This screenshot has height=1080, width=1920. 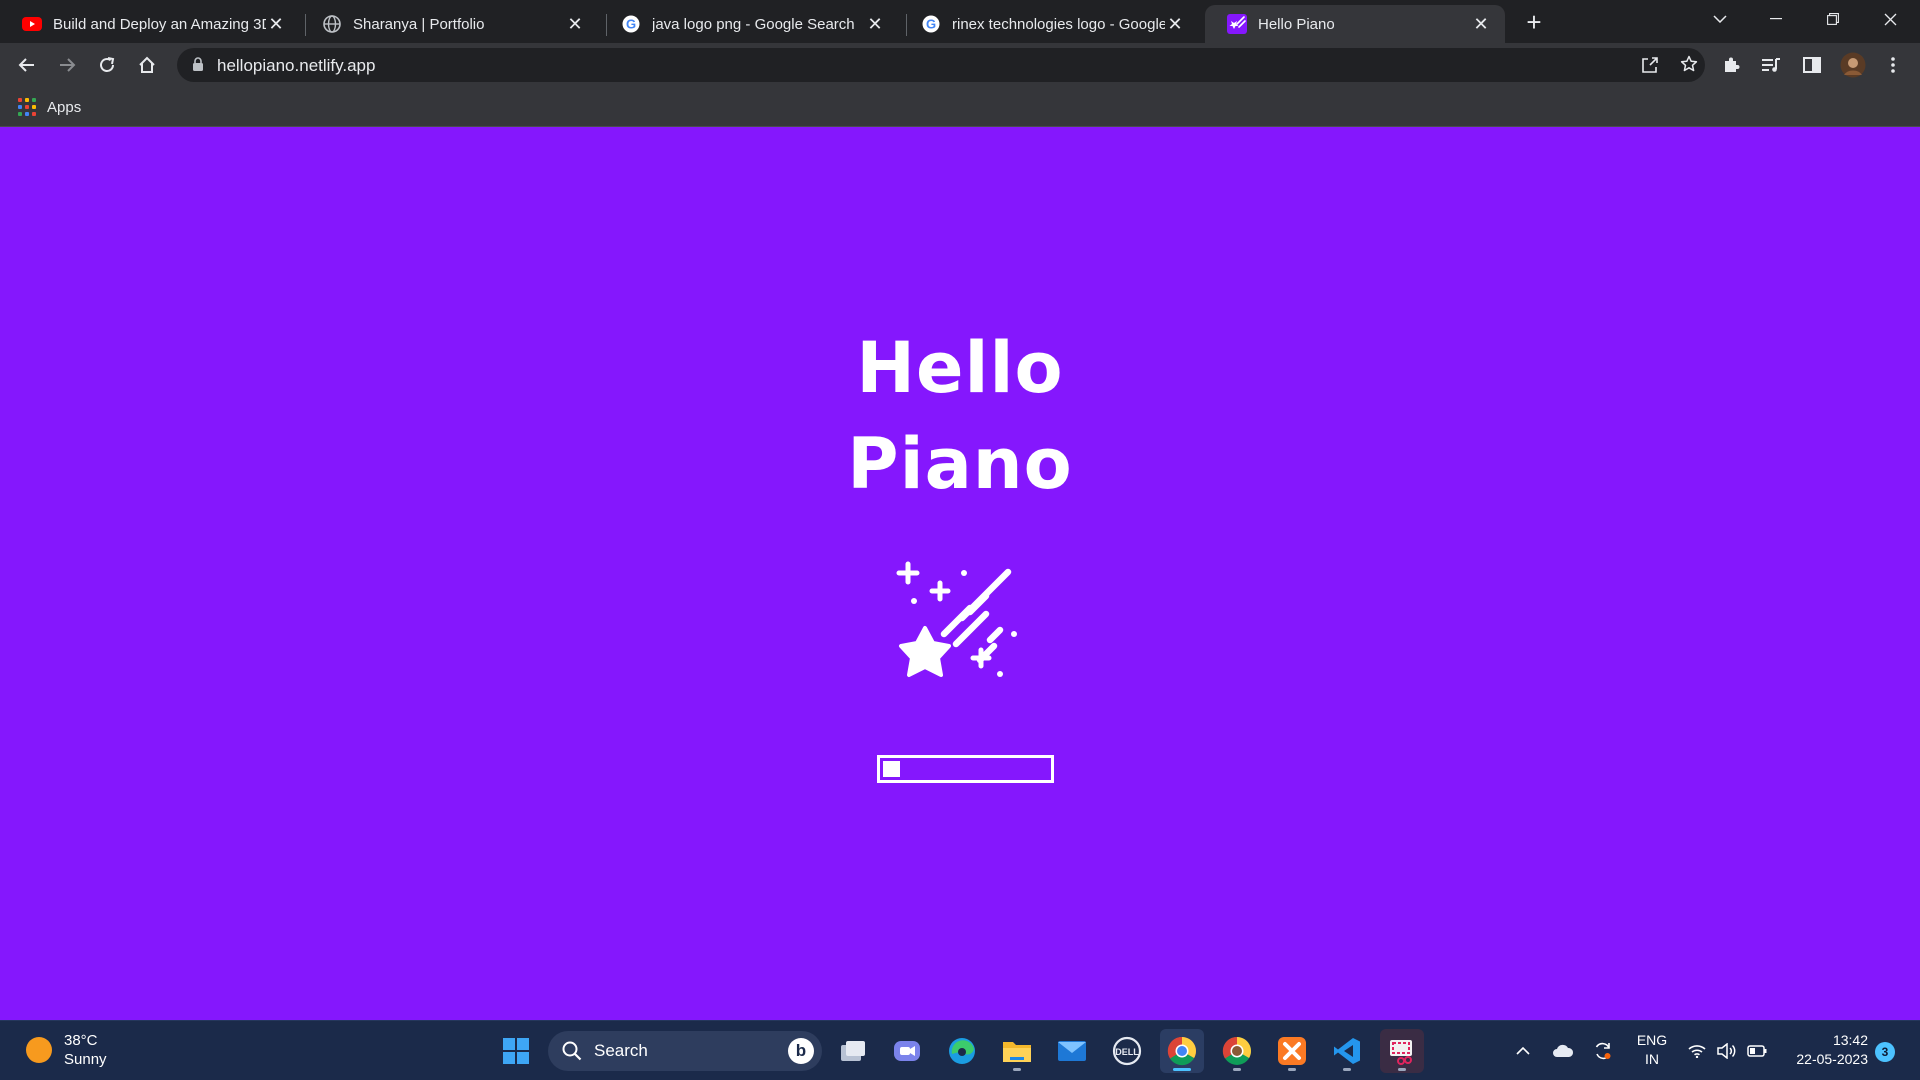 I want to click on dell-button: DELL, so click(x=1127, y=1051).